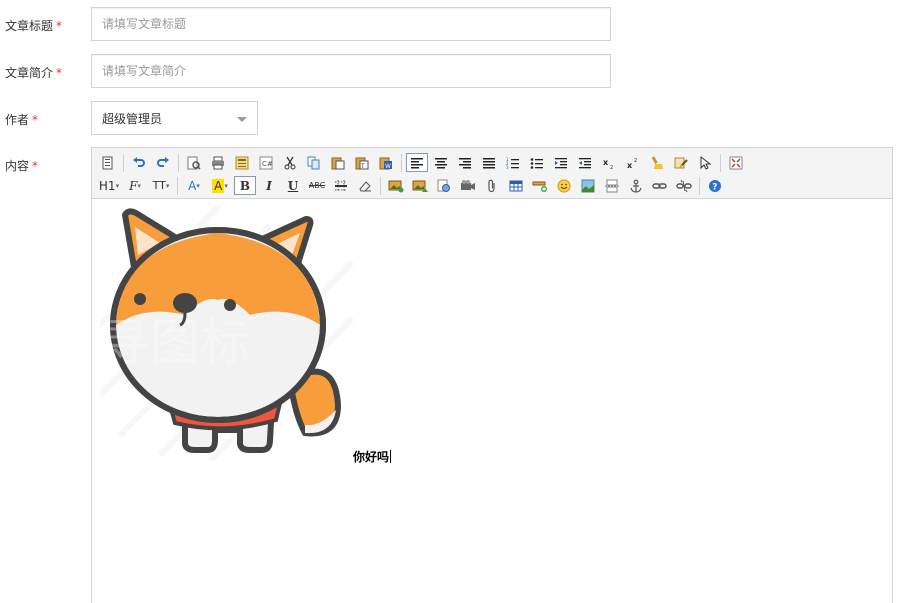  I want to click on svg-text: W, so click(388, 166).